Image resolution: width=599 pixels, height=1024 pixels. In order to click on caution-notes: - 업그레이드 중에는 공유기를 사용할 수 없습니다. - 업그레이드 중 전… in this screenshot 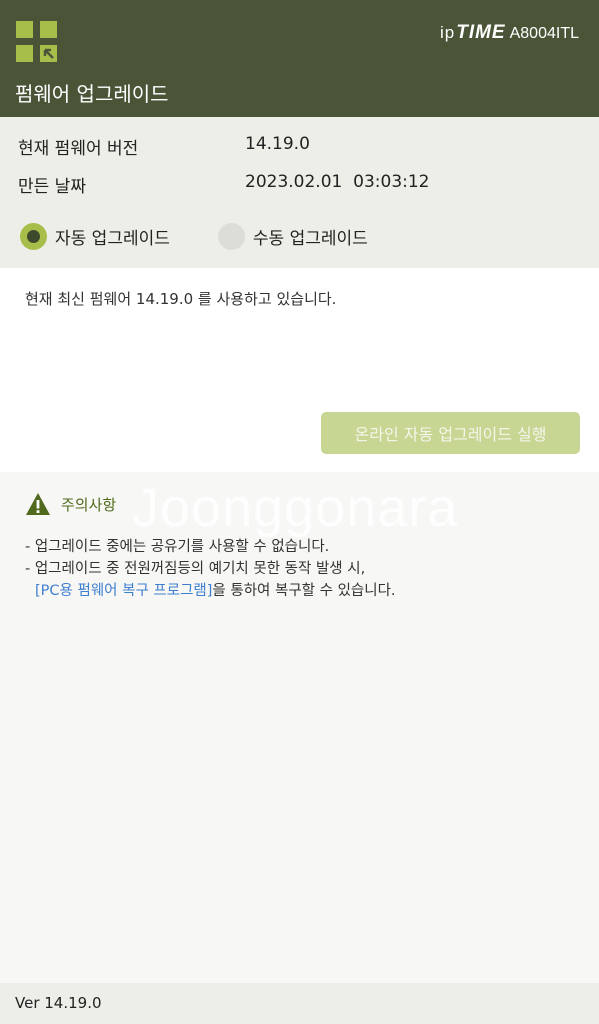, I will do `click(210, 569)`.